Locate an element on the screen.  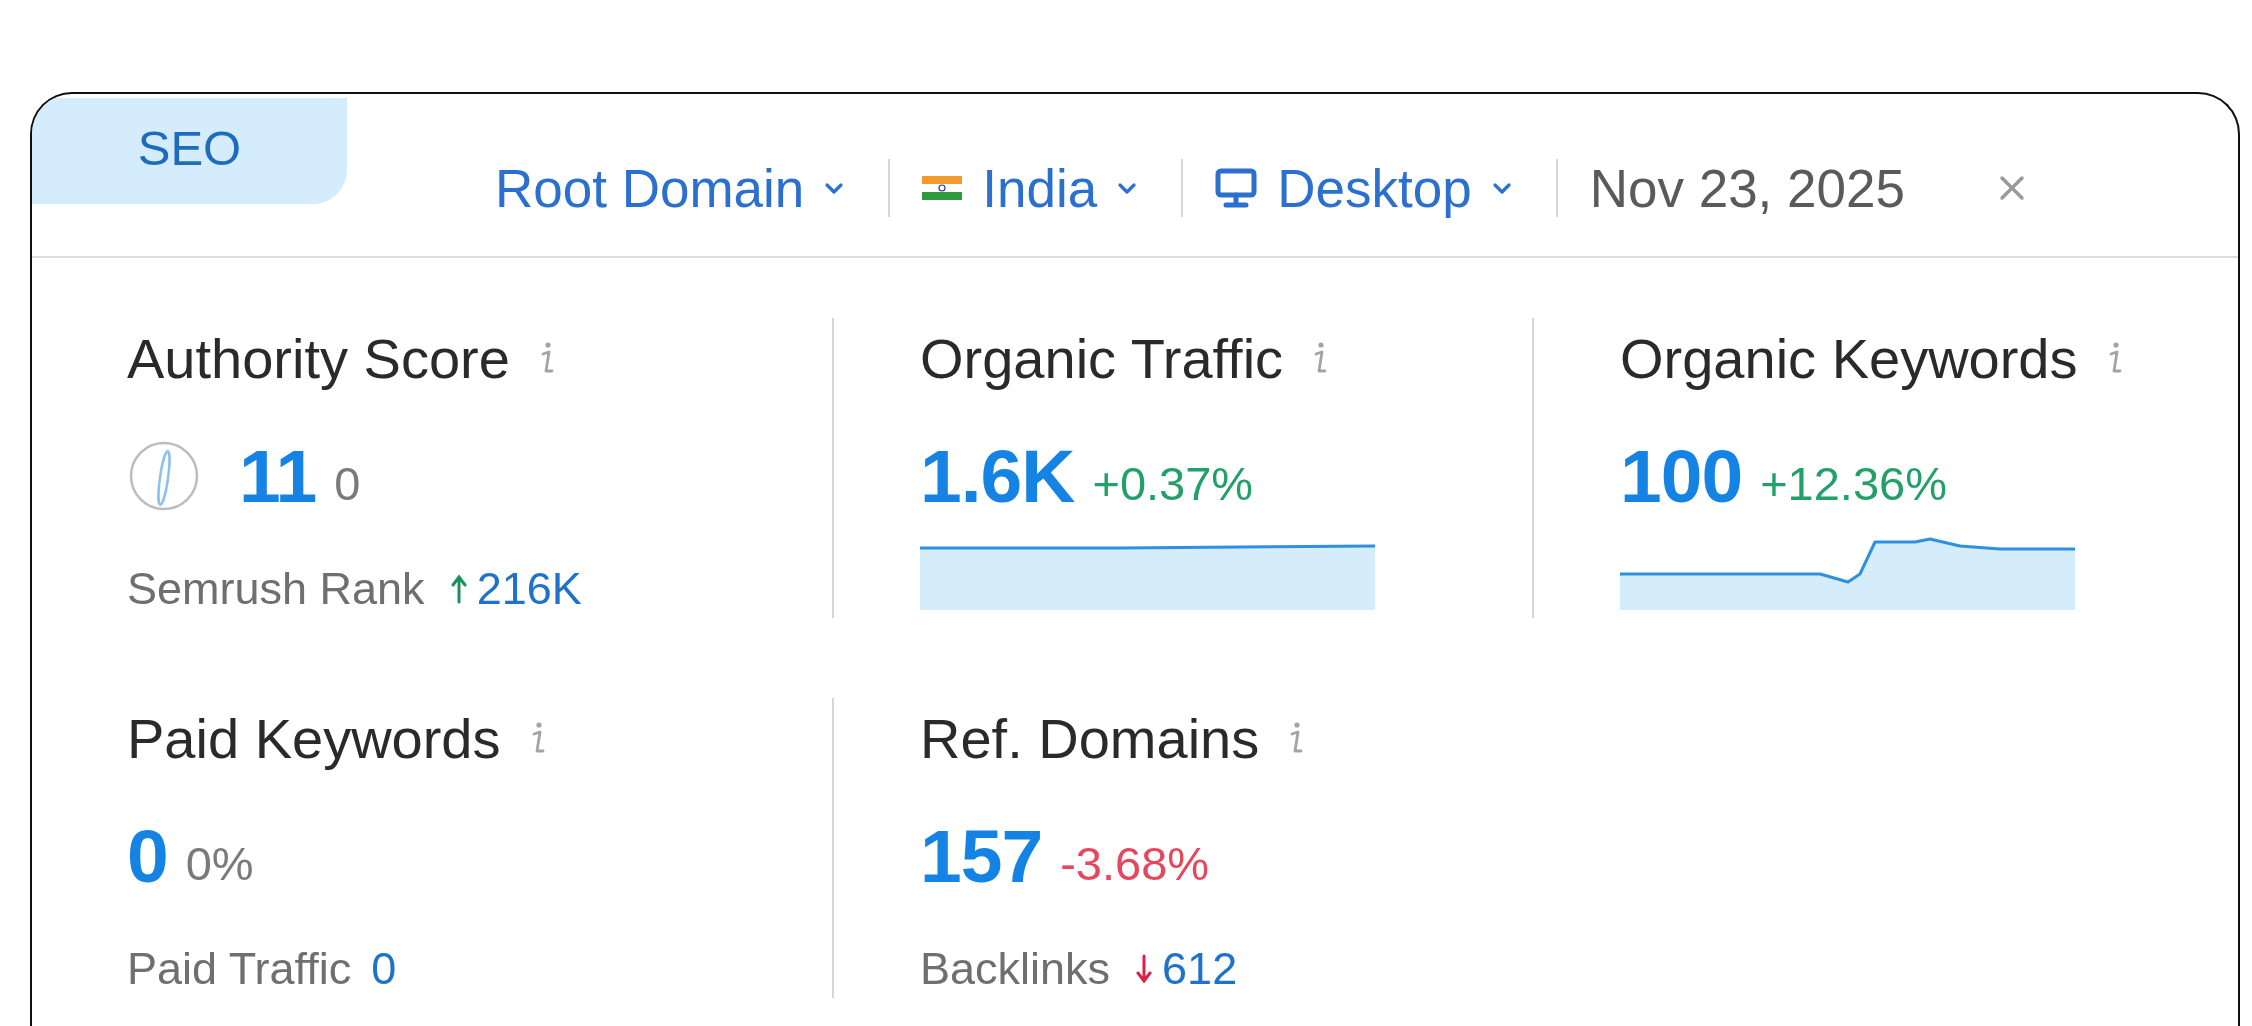
arrow-down-icon is located at coordinates (1144, 969).